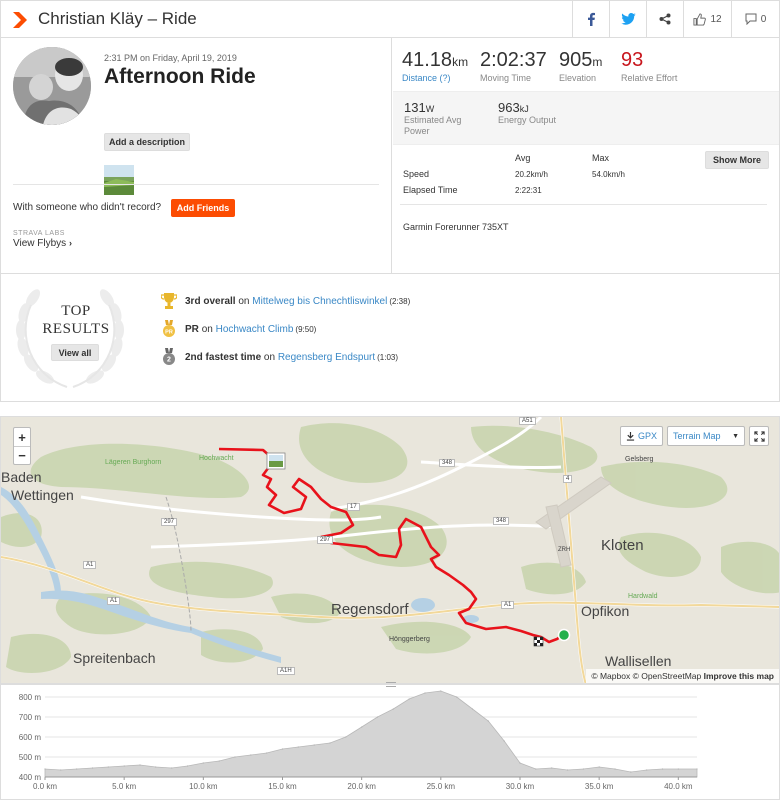 This screenshot has width=780, height=800. I want to click on map-road-label: ZRH, so click(564, 550).